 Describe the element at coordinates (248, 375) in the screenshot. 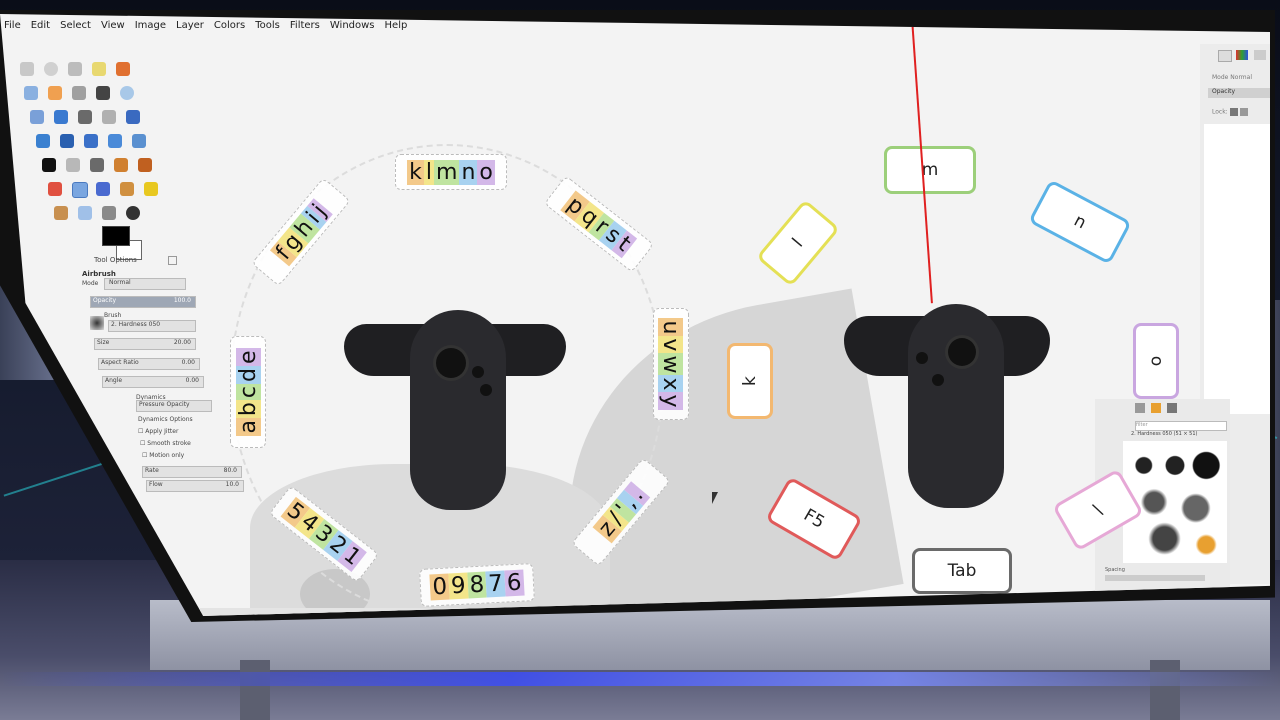

I see `key-d: d` at that location.